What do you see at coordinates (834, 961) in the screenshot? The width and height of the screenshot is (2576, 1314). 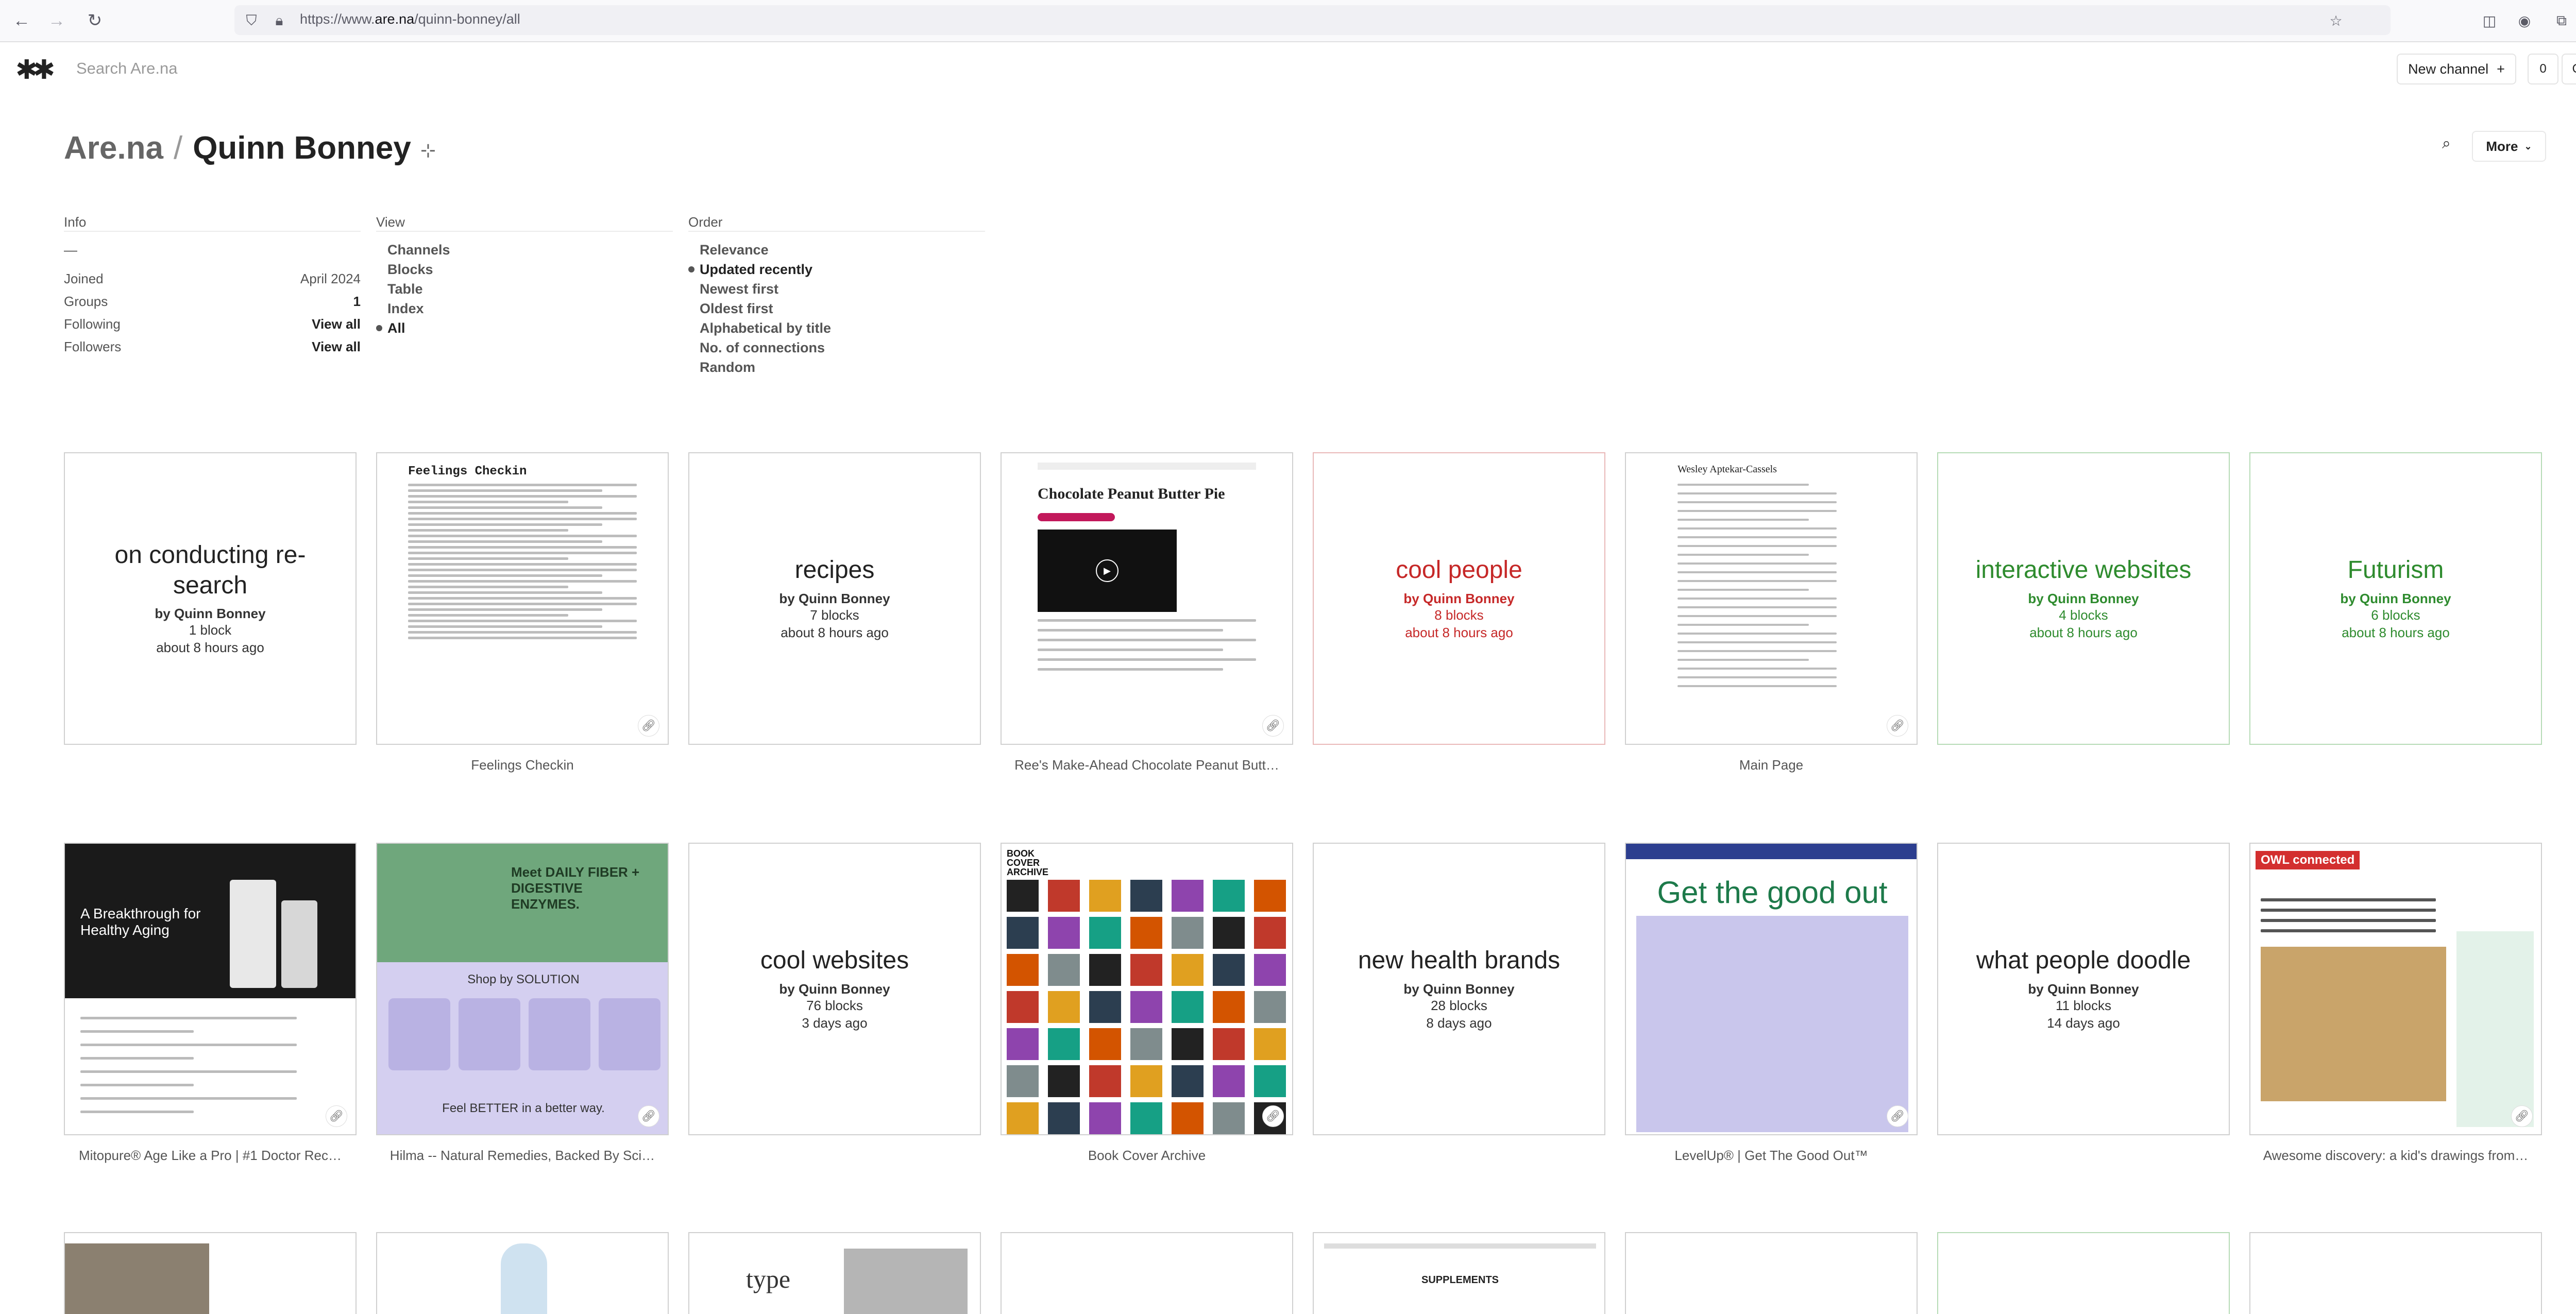 I see `channel-title: cool websites` at bounding box center [834, 961].